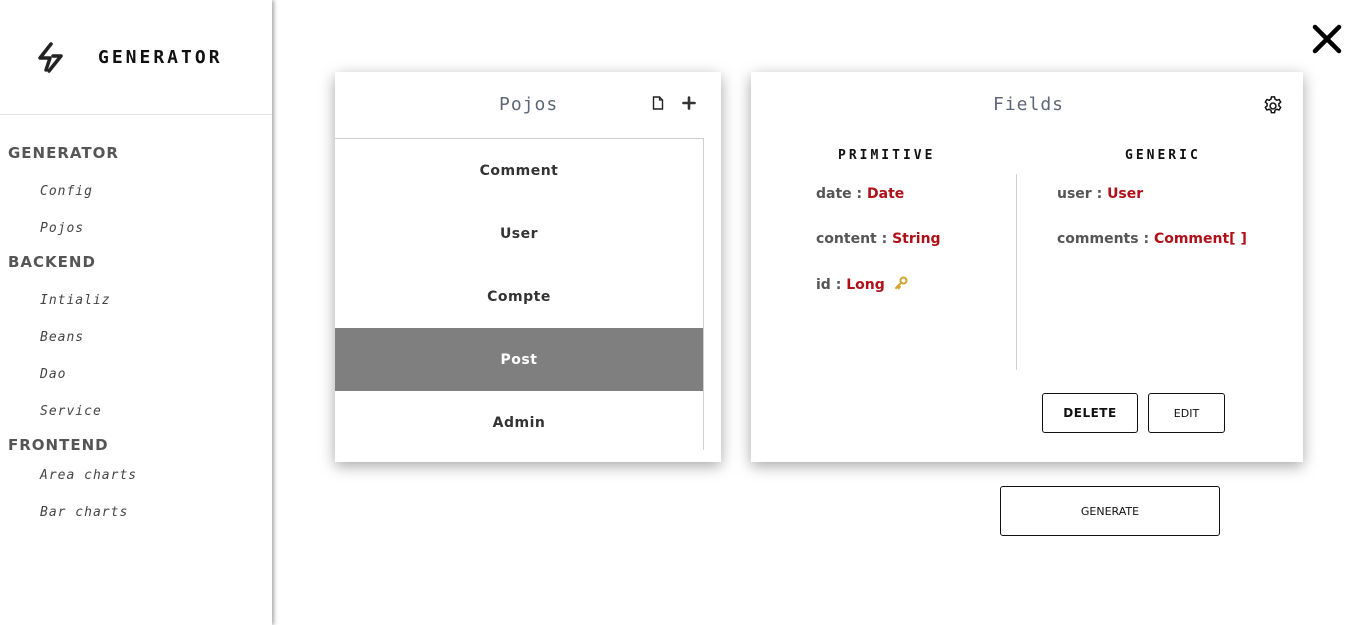 The height and width of the screenshot is (625, 1366). What do you see at coordinates (886, 194) in the screenshot?
I see `field-type: Date` at bounding box center [886, 194].